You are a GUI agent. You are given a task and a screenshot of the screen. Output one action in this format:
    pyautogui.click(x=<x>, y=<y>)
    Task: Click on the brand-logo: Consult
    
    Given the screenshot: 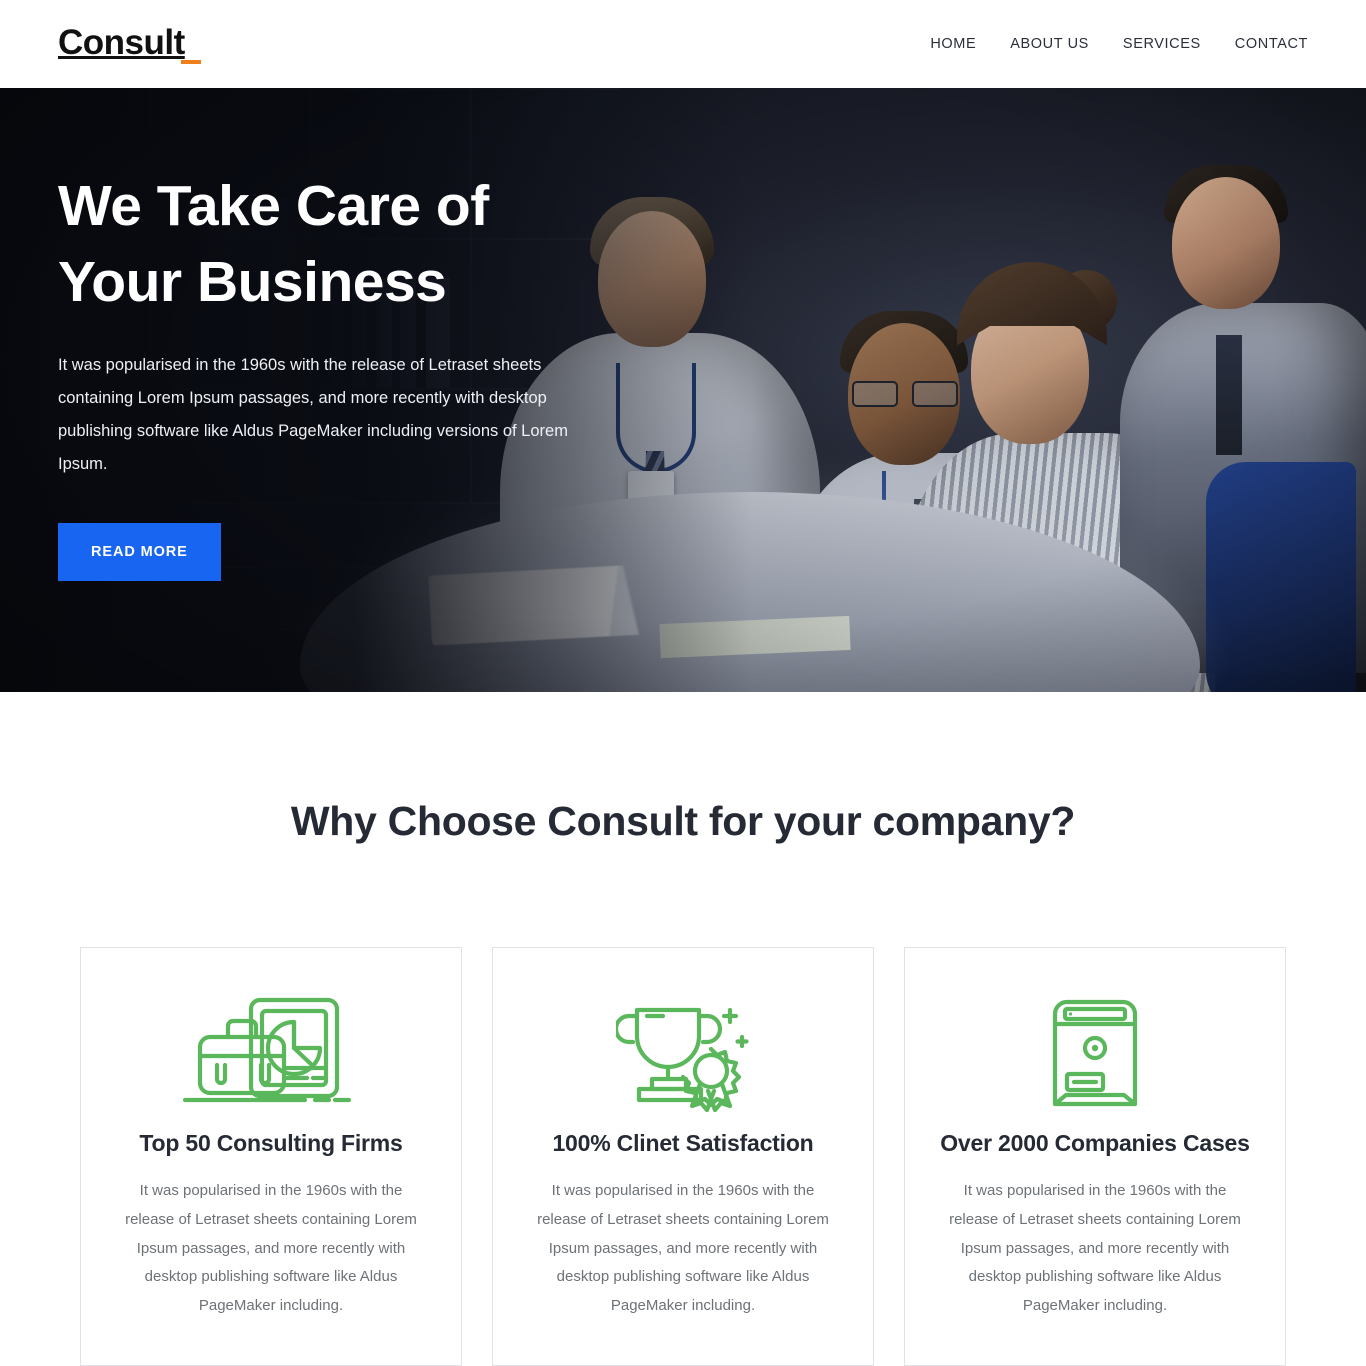 What is the action you would take?
    pyautogui.click(x=129, y=43)
    